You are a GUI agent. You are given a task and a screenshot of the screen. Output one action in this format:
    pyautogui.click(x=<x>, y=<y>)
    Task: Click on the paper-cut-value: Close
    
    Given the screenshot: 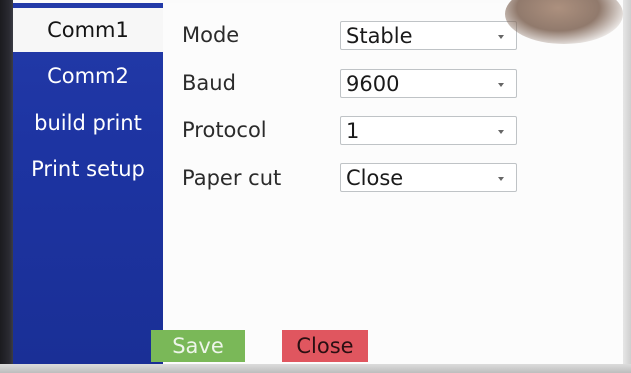 What is the action you would take?
    pyautogui.click(x=375, y=178)
    